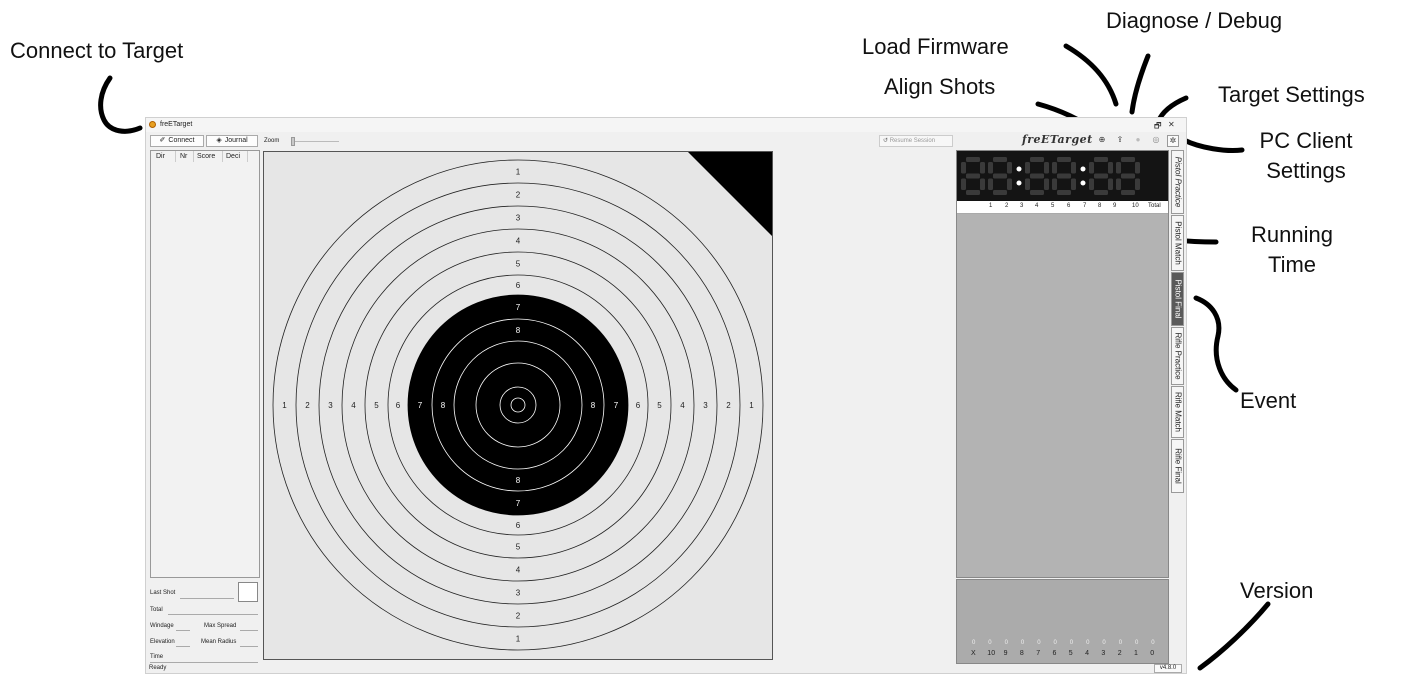  I want to click on ring-label: 4, so click(518, 570).